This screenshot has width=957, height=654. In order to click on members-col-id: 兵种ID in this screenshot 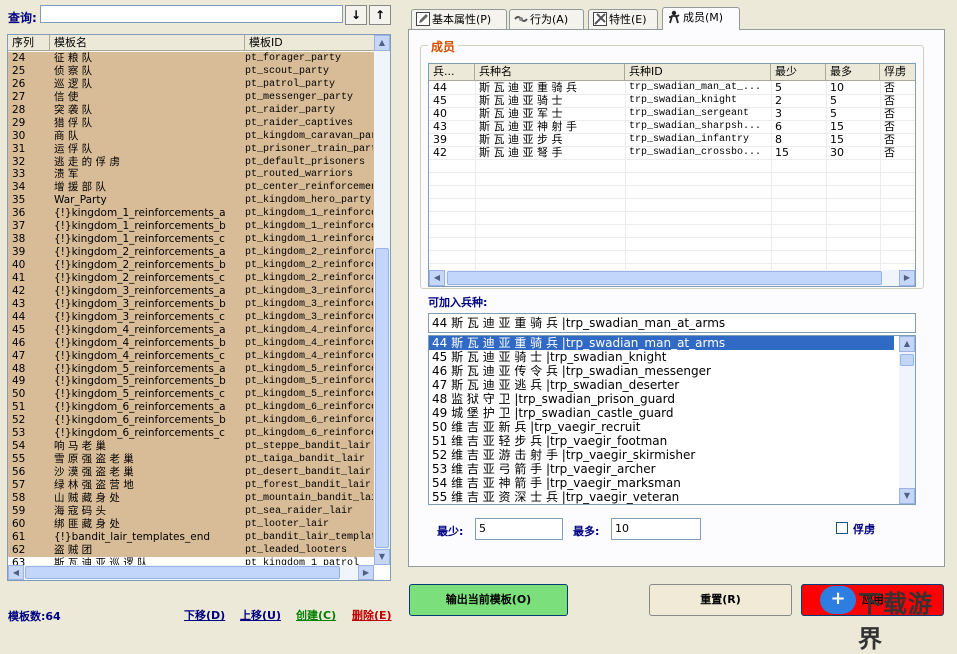, I will do `click(698, 72)`.